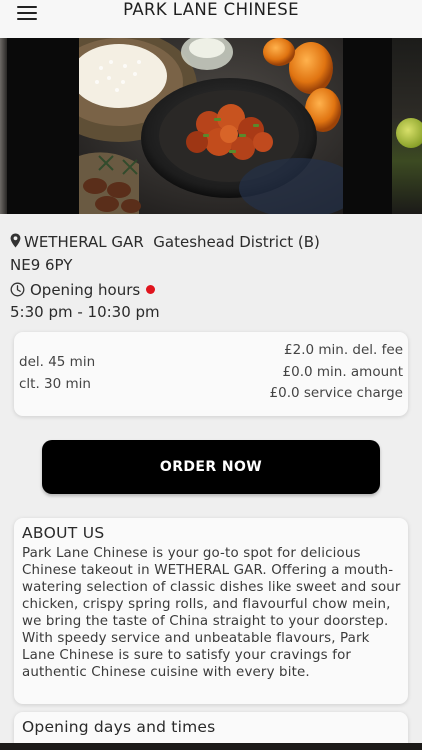  What do you see at coordinates (15, 240) in the screenshot?
I see `map-pin-icon` at bounding box center [15, 240].